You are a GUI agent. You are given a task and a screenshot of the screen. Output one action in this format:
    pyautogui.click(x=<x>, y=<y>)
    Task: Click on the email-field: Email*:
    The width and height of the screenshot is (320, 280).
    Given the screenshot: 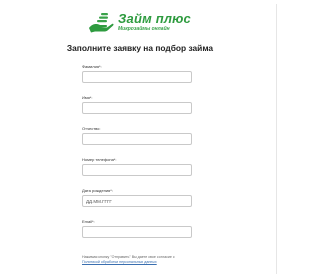 What is the action you would take?
    pyautogui.click(x=137, y=228)
    